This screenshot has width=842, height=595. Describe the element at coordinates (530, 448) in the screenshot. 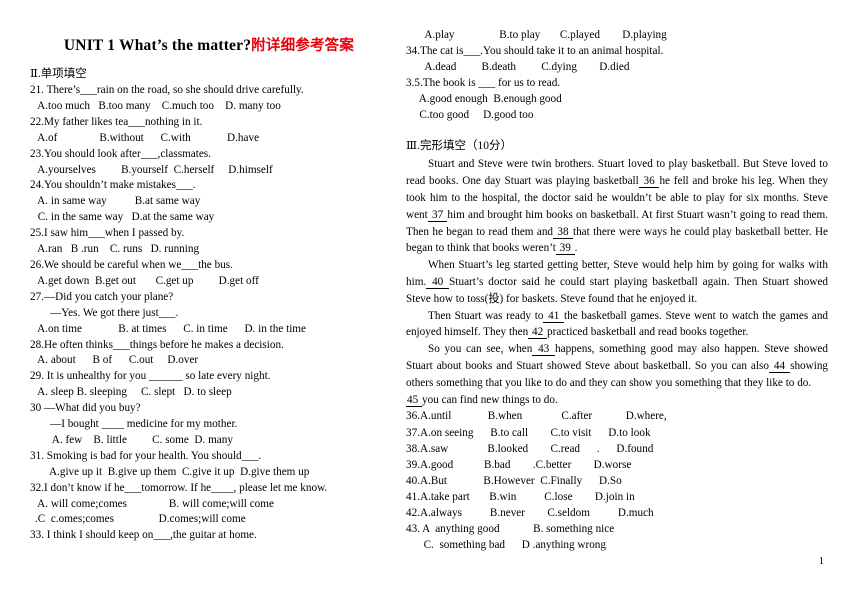

I see `cloze-option-row: 38.A.saw B.looked C.read . D.found` at that location.